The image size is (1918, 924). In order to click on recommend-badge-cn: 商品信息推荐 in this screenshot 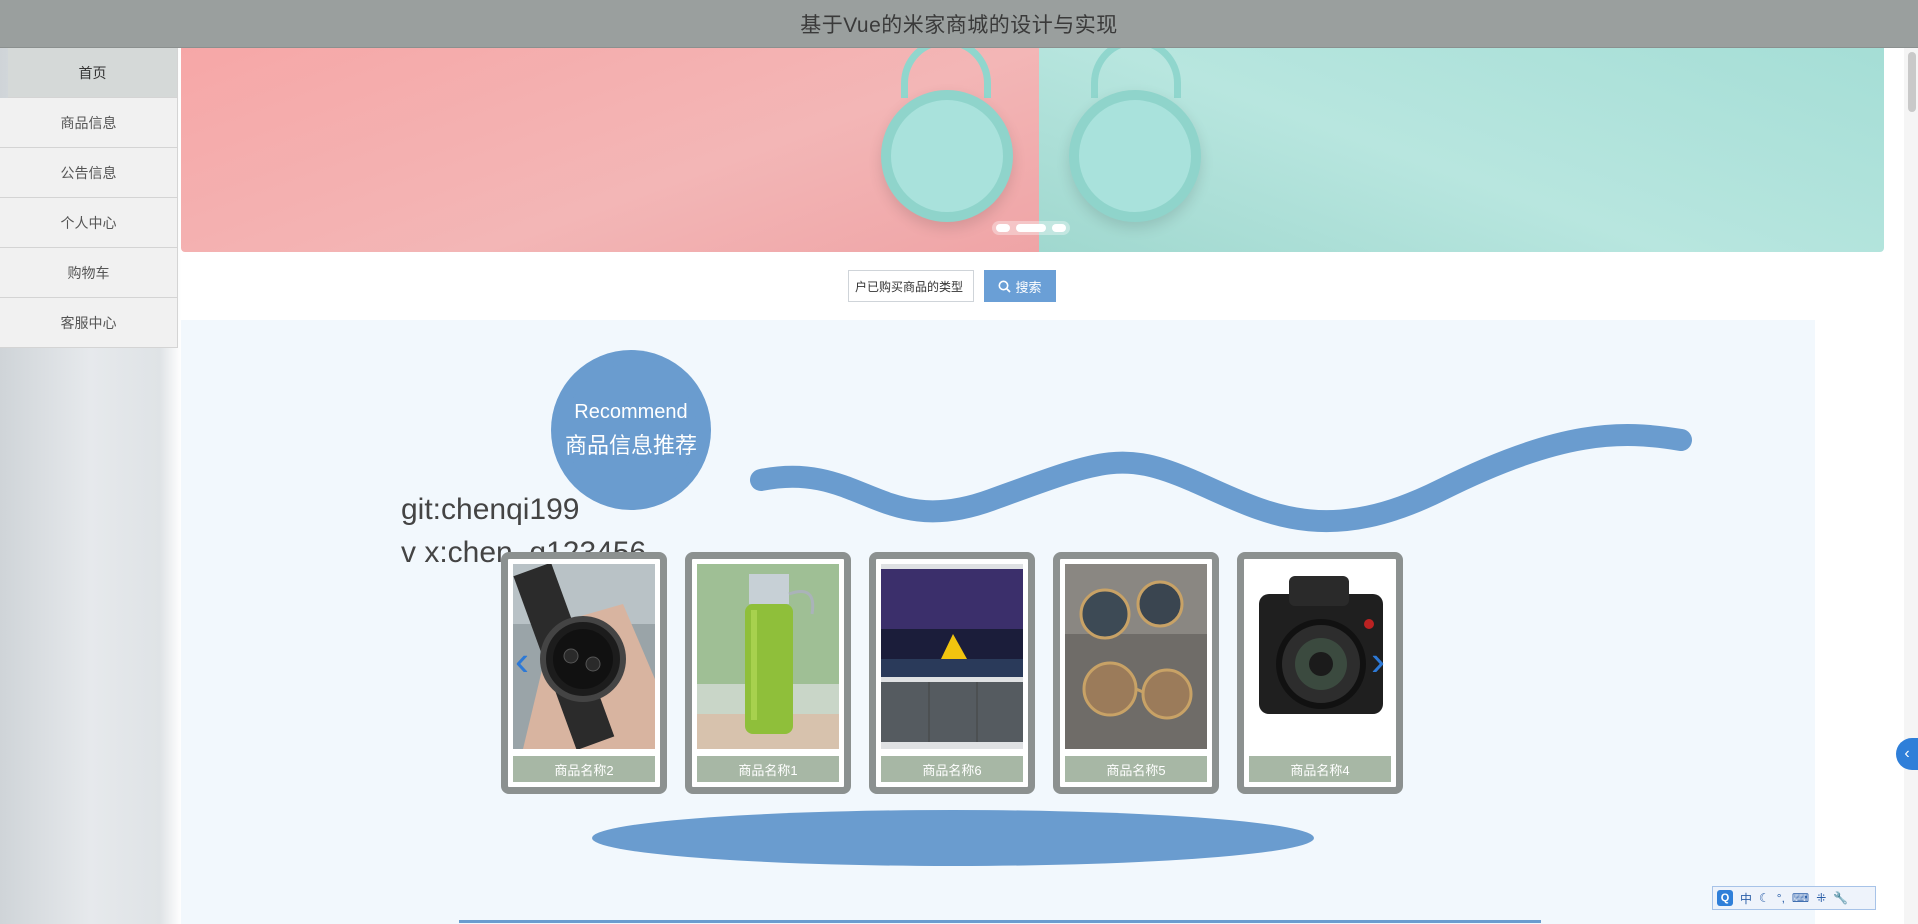, I will do `click(631, 445)`.